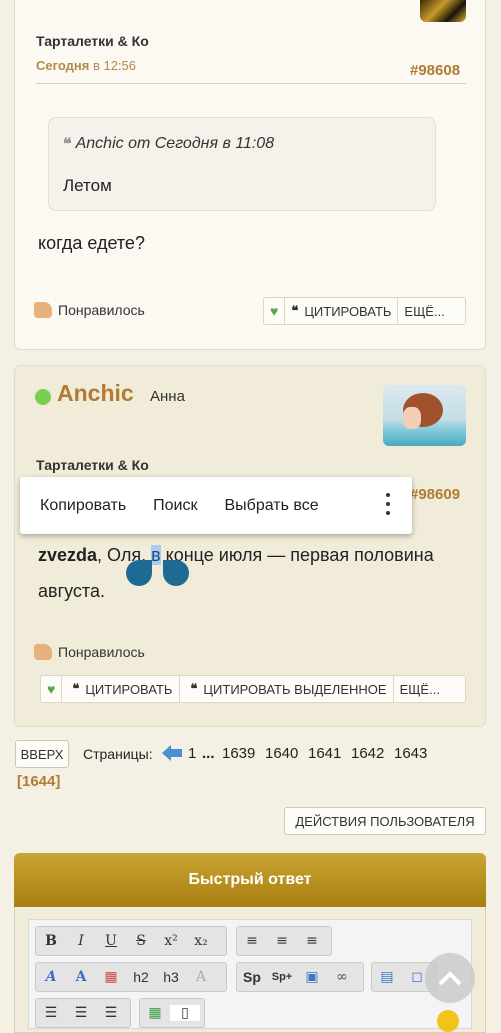  What do you see at coordinates (42, 754) in the screenshot?
I see `scroll-up-button: ВВЕРХ` at bounding box center [42, 754].